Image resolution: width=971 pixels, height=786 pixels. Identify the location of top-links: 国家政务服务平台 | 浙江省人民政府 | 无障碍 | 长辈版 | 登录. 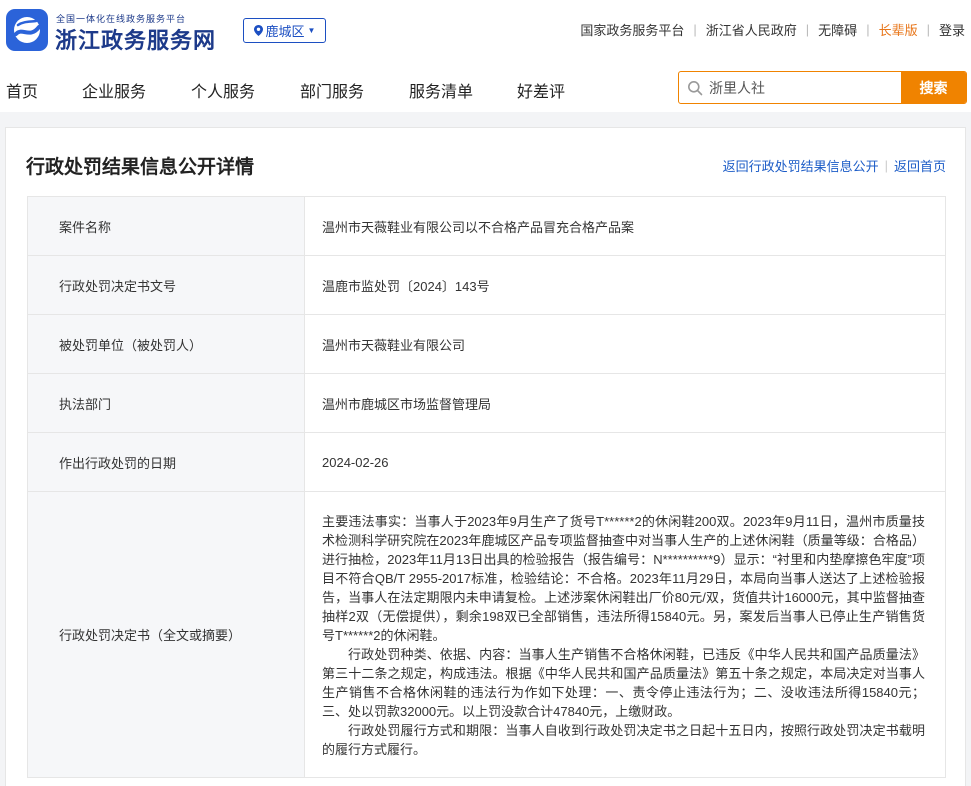
(772, 29).